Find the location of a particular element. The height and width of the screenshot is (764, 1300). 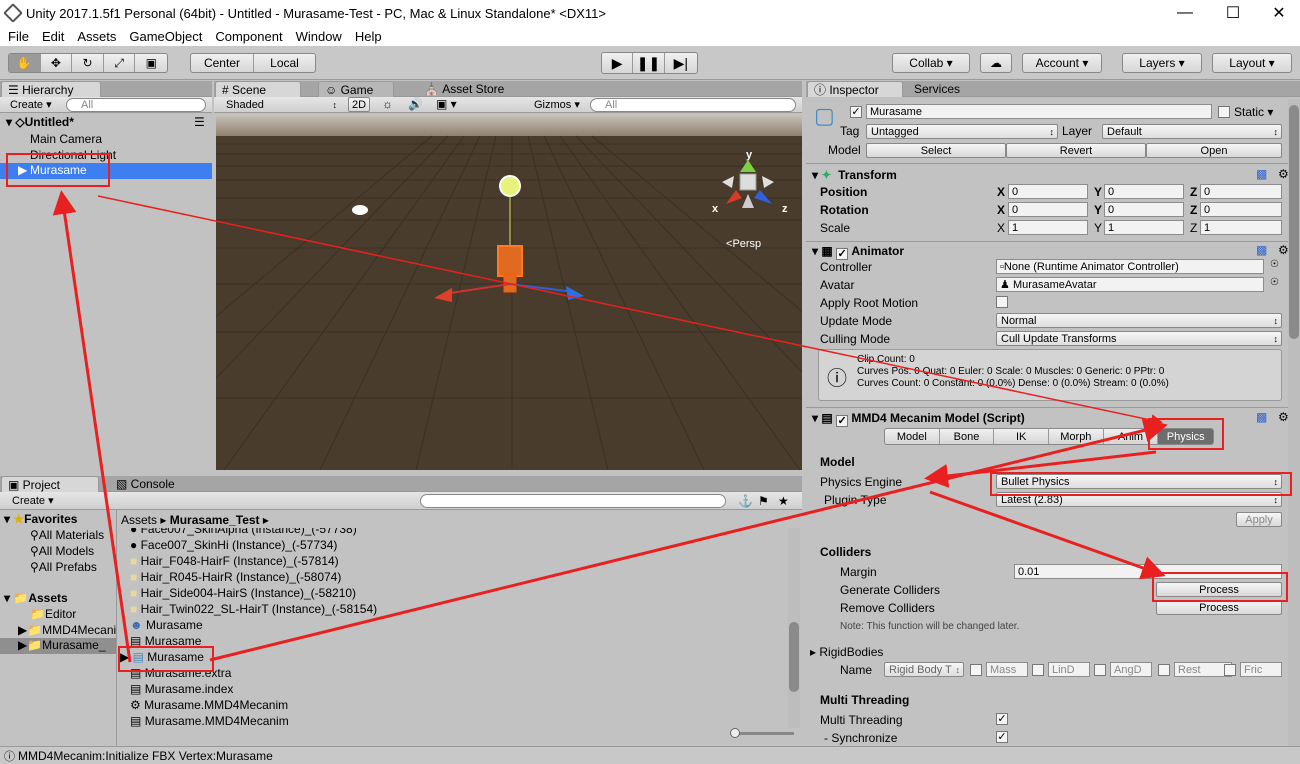

scale-z-field: 1 is located at coordinates (1241, 227).